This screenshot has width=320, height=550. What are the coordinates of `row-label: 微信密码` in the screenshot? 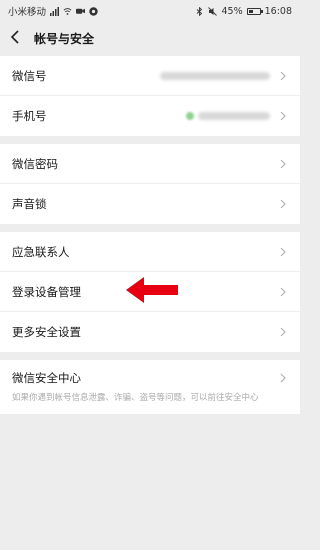 It's located at (35, 163).